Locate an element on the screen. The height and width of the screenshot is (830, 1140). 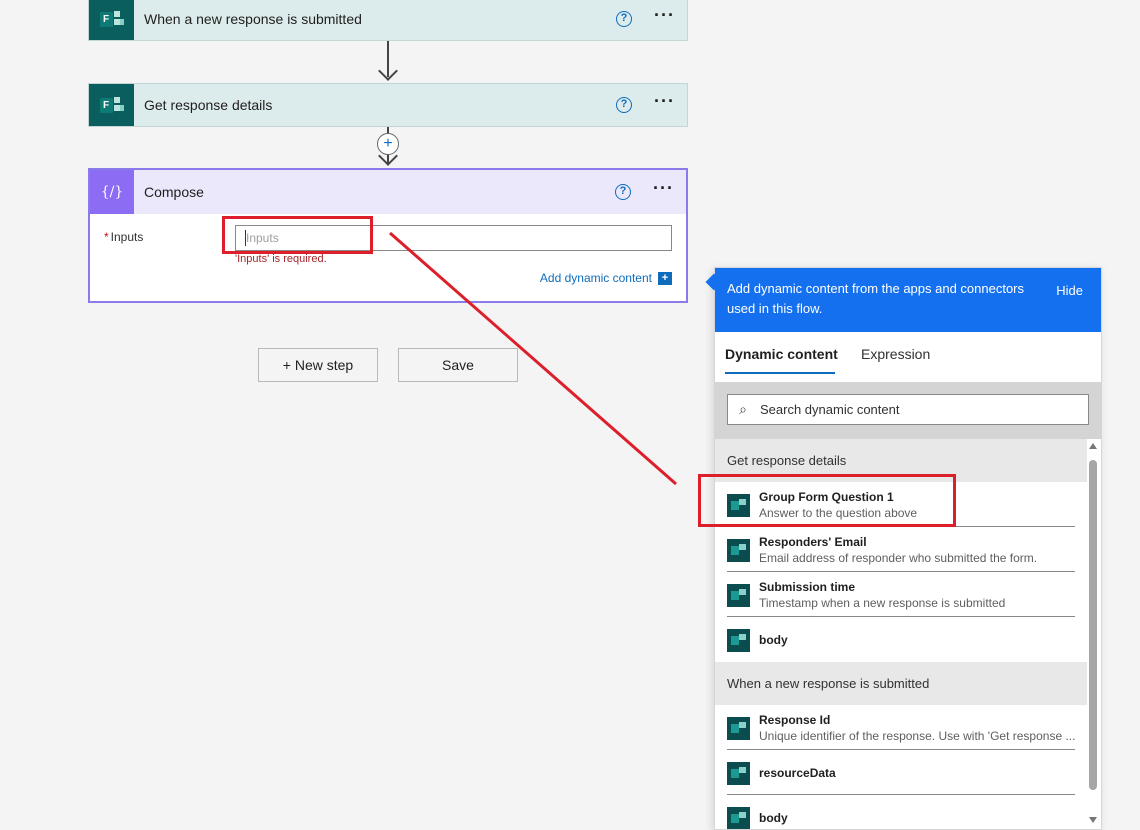
save-button: Save is located at coordinates (458, 365).